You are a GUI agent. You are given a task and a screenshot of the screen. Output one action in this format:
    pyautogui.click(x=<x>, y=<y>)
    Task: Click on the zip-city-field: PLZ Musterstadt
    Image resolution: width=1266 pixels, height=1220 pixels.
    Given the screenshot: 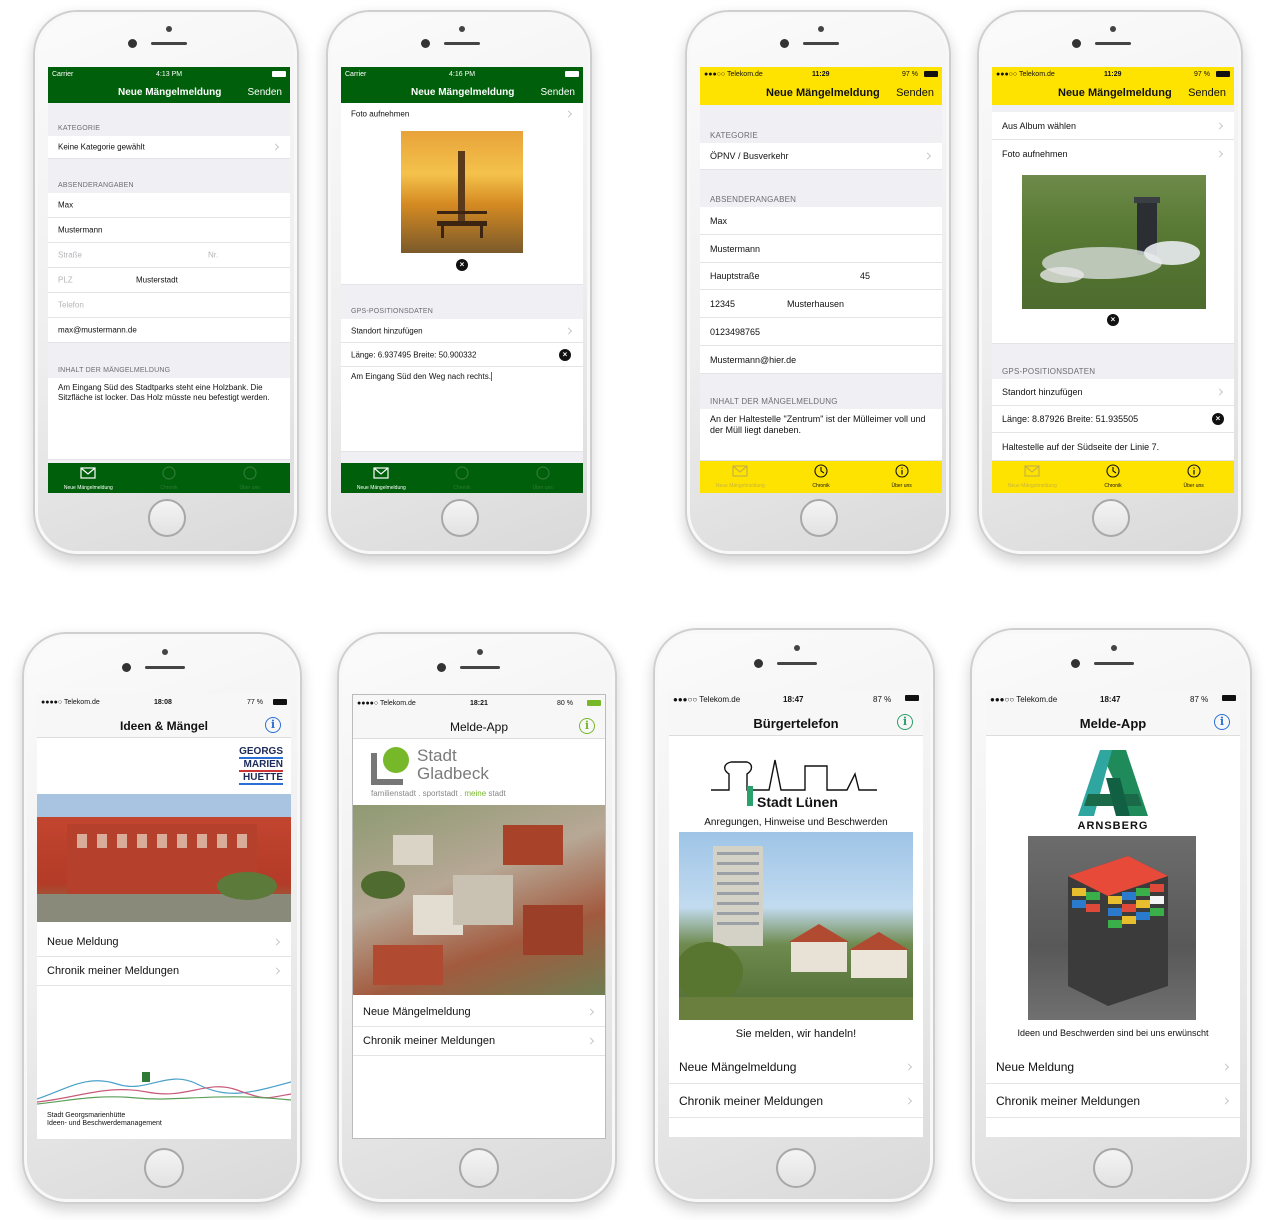 What is the action you would take?
    pyautogui.click(x=169, y=280)
    